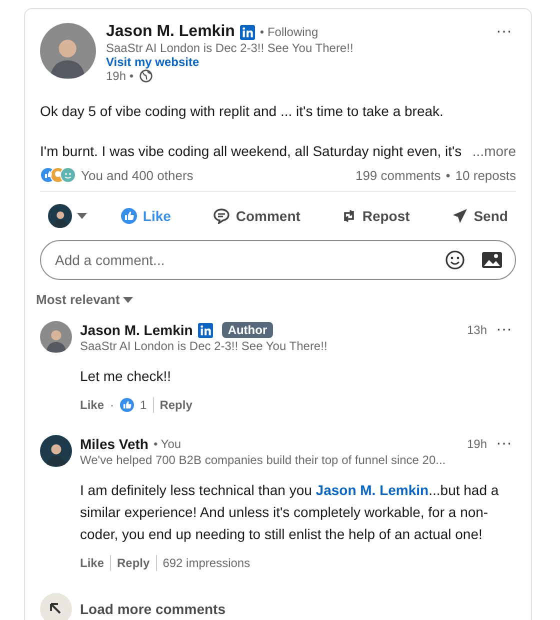 The image size is (560, 620). I want to click on speech-bubble-icon, so click(221, 216).